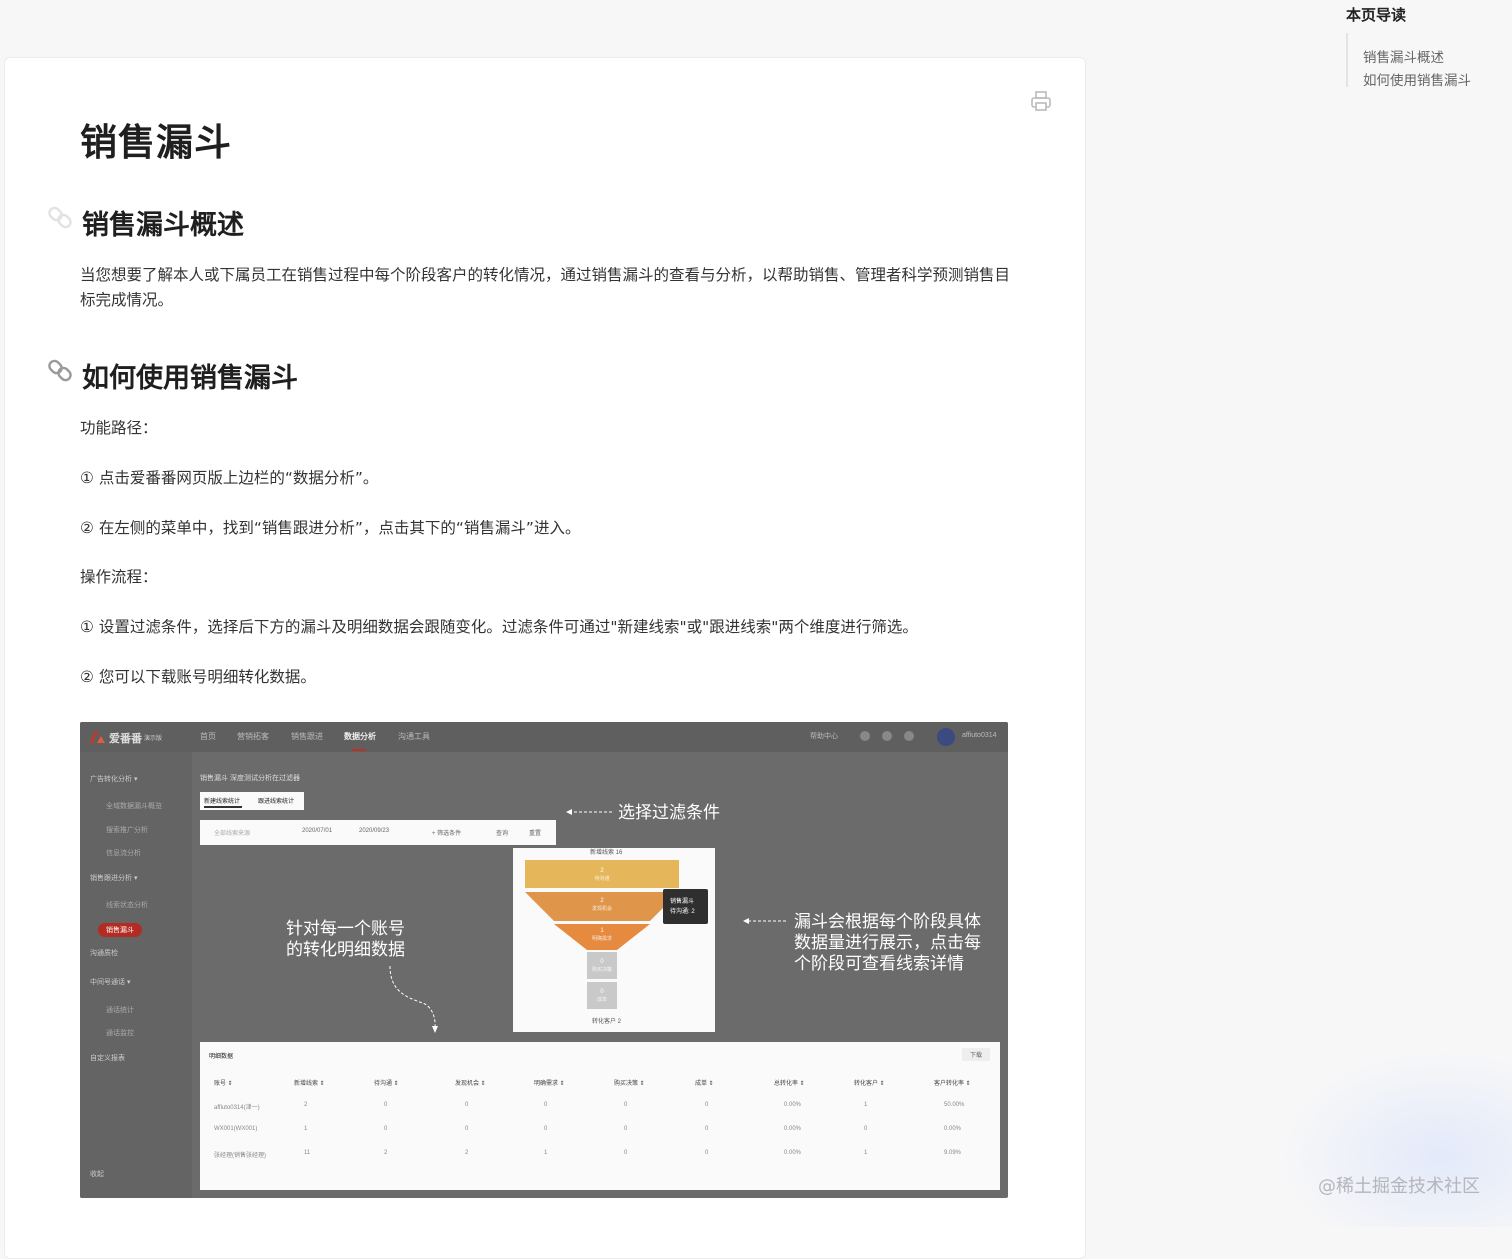 Image resolution: width=1512 pixels, height=1259 pixels. What do you see at coordinates (869, 1082) in the screenshot?
I see `table-header: 转化客户 ⇕` at bounding box center [869, 1082].